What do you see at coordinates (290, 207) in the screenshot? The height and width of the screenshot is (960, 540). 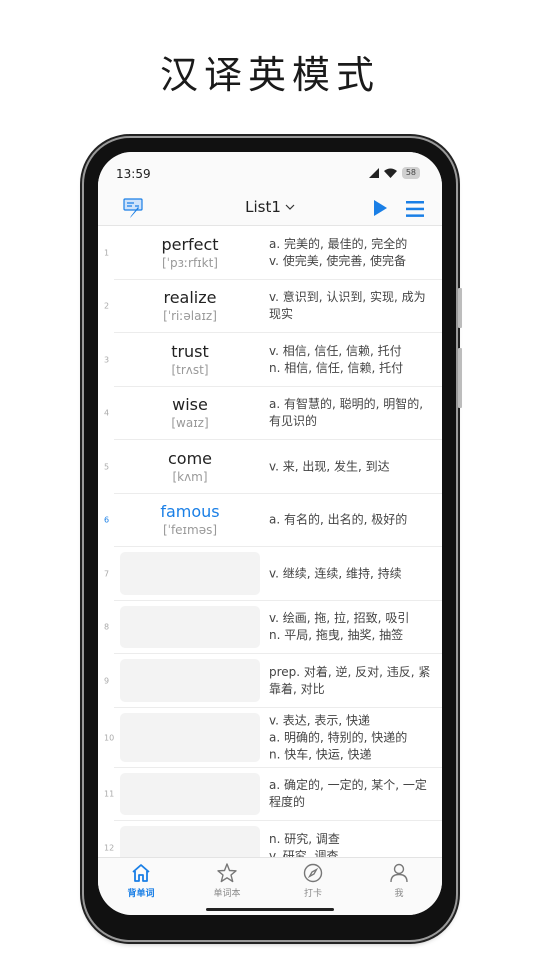 I see `chevron-down-icon` at bounding box center [290, 207].